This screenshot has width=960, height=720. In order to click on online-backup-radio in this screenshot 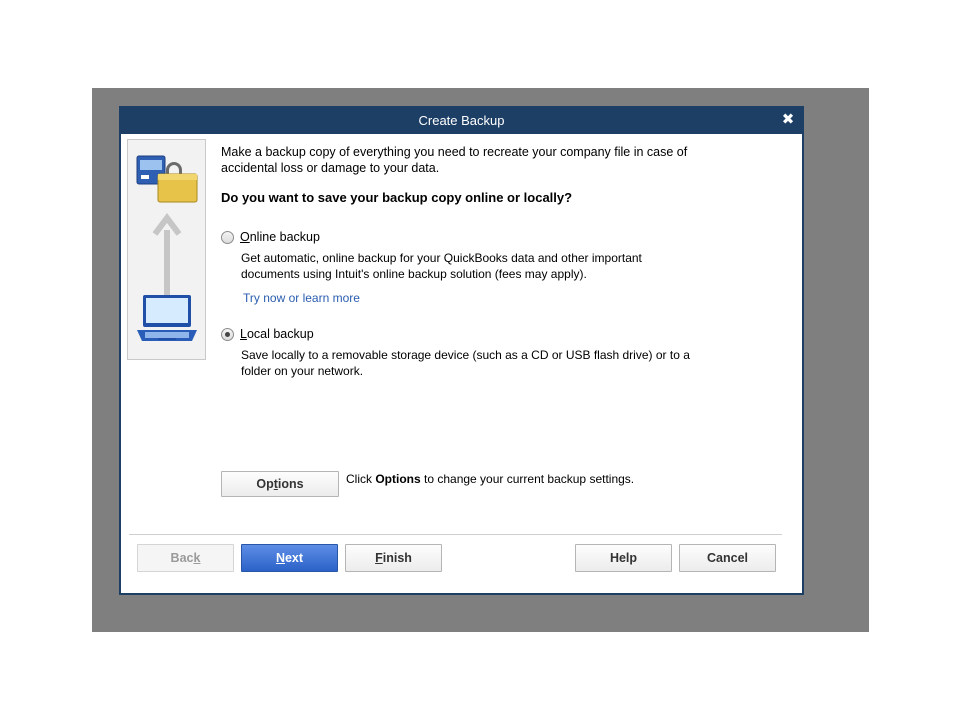, I will do `click(227, 237)`.